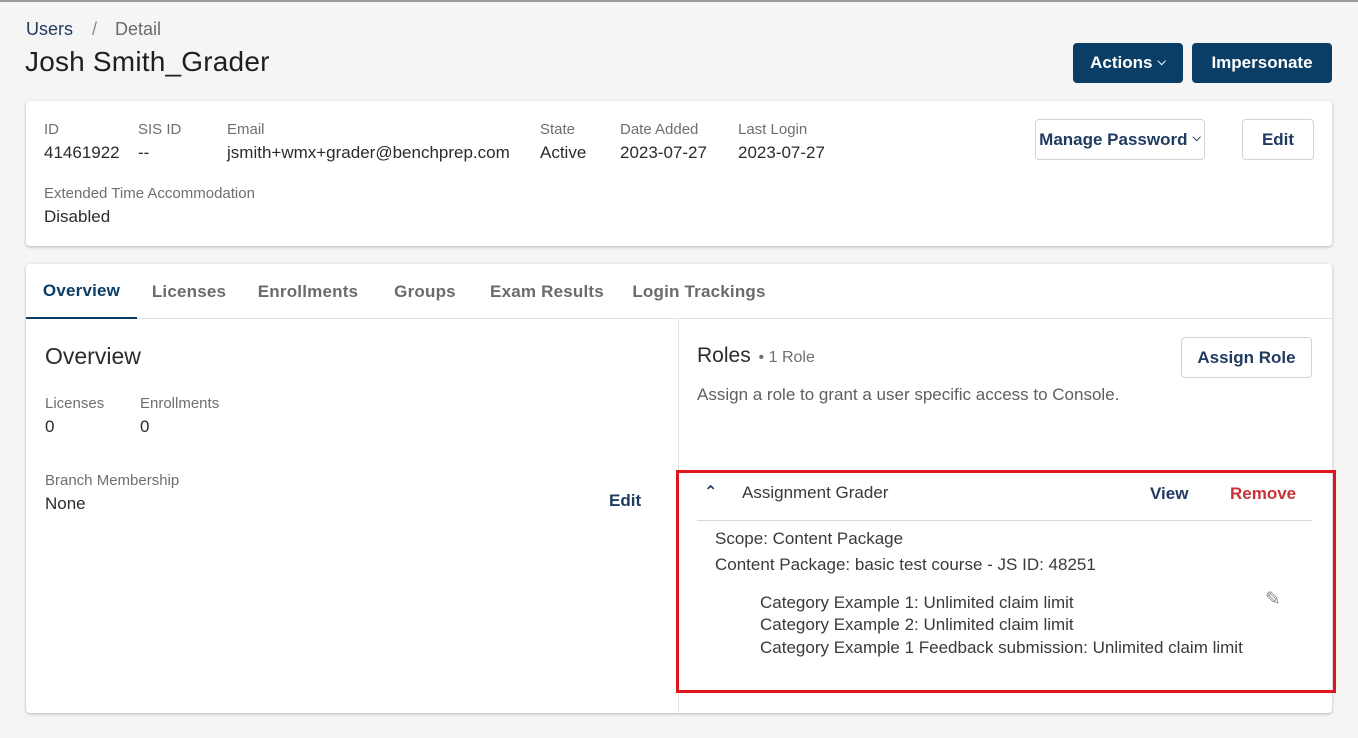 This screenshot has width=1358, height=738. Describe the element at coordinates (756, 356) in the screenshot. I see `roles-title: Roles • 1 Role` at that location.